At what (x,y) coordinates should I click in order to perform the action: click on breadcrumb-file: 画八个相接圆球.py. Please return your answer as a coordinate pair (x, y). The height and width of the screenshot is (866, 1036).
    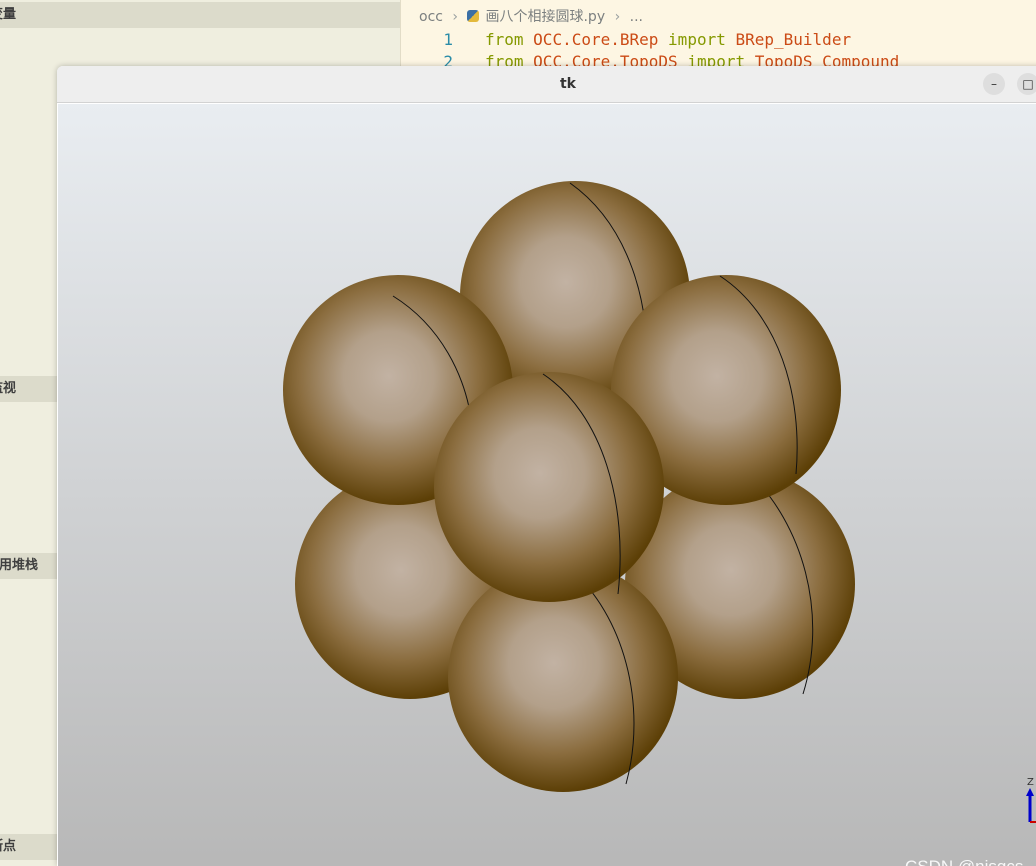
    Looking at the image, I should click on (545, 17).